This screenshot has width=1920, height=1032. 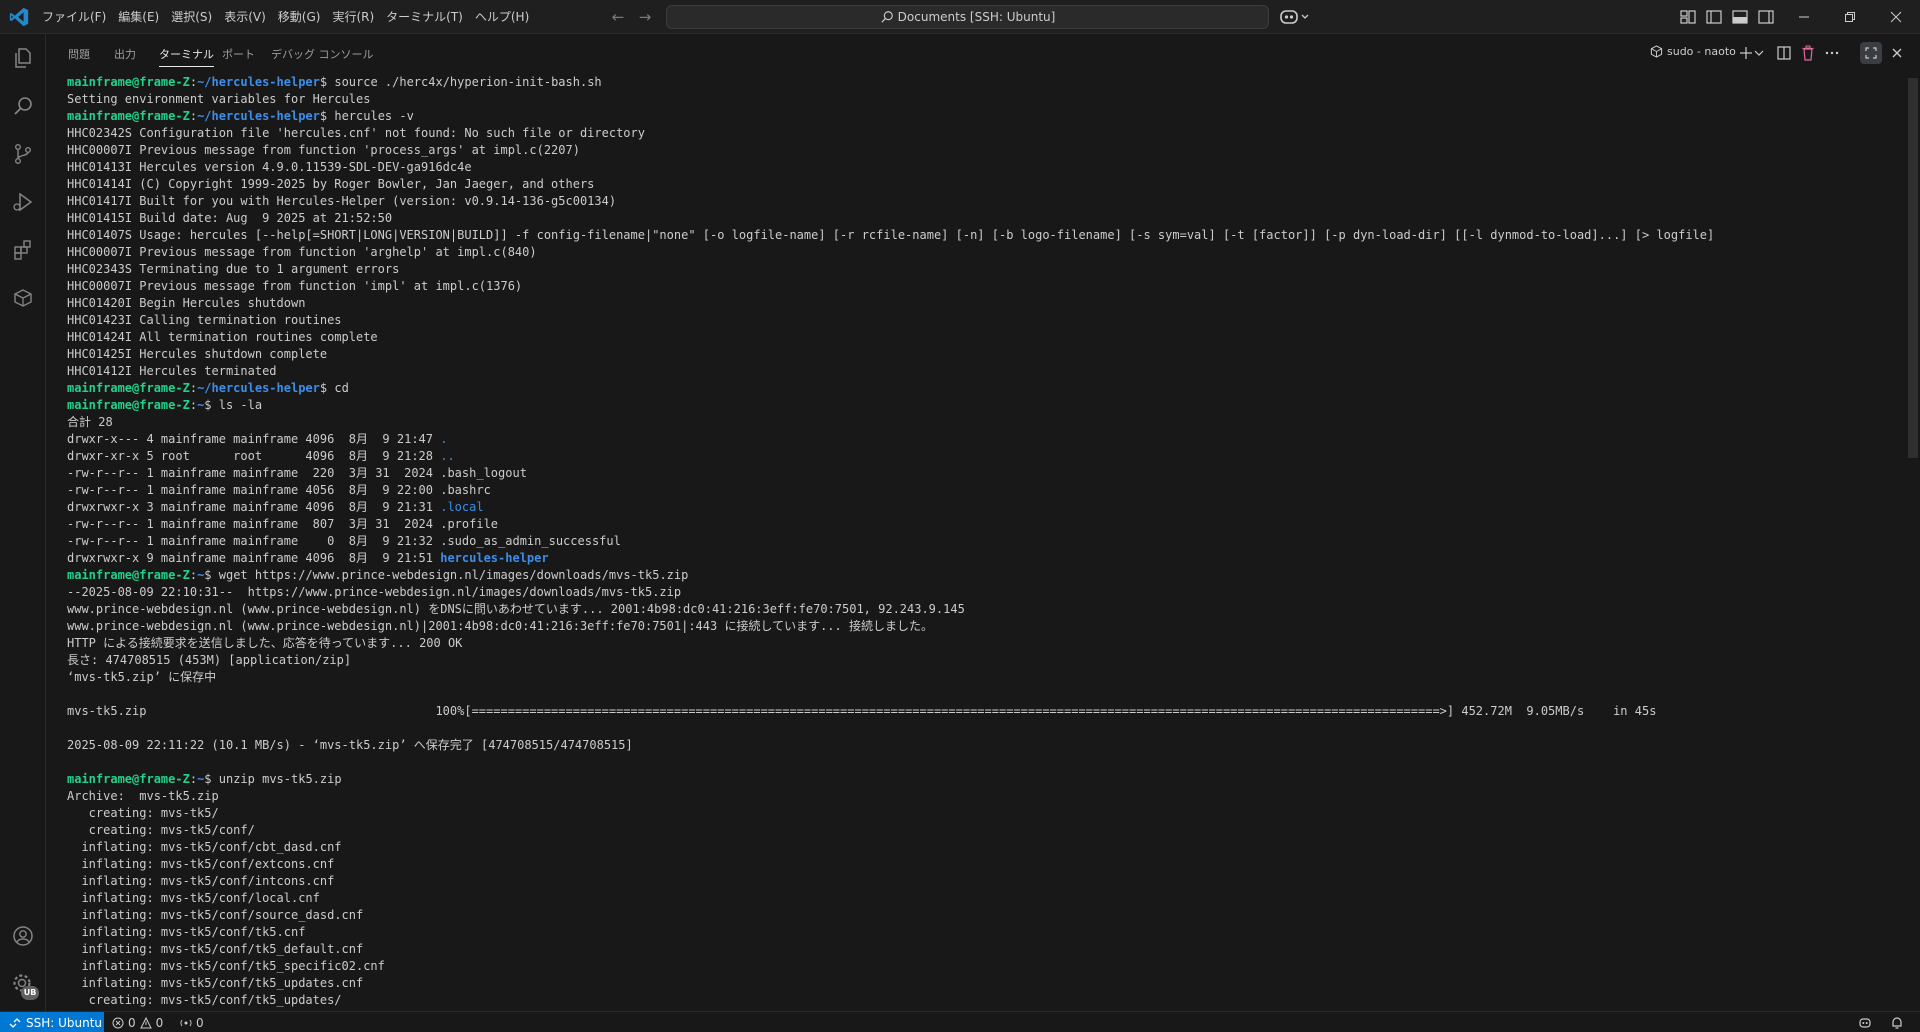 I want to click on close-window-button, so click(x=1896, y=17).